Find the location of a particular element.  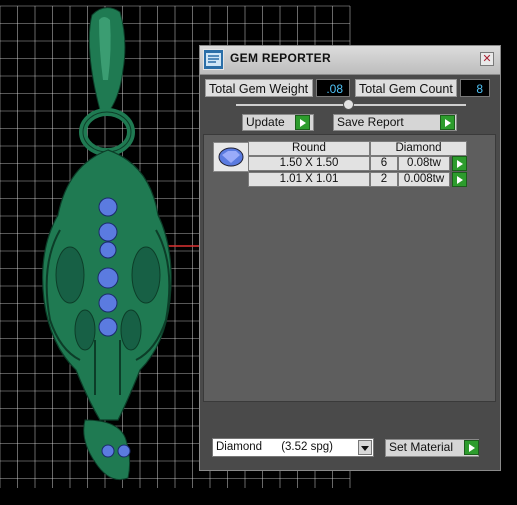

panel-slider-knob is located at coordinates (348, 104).